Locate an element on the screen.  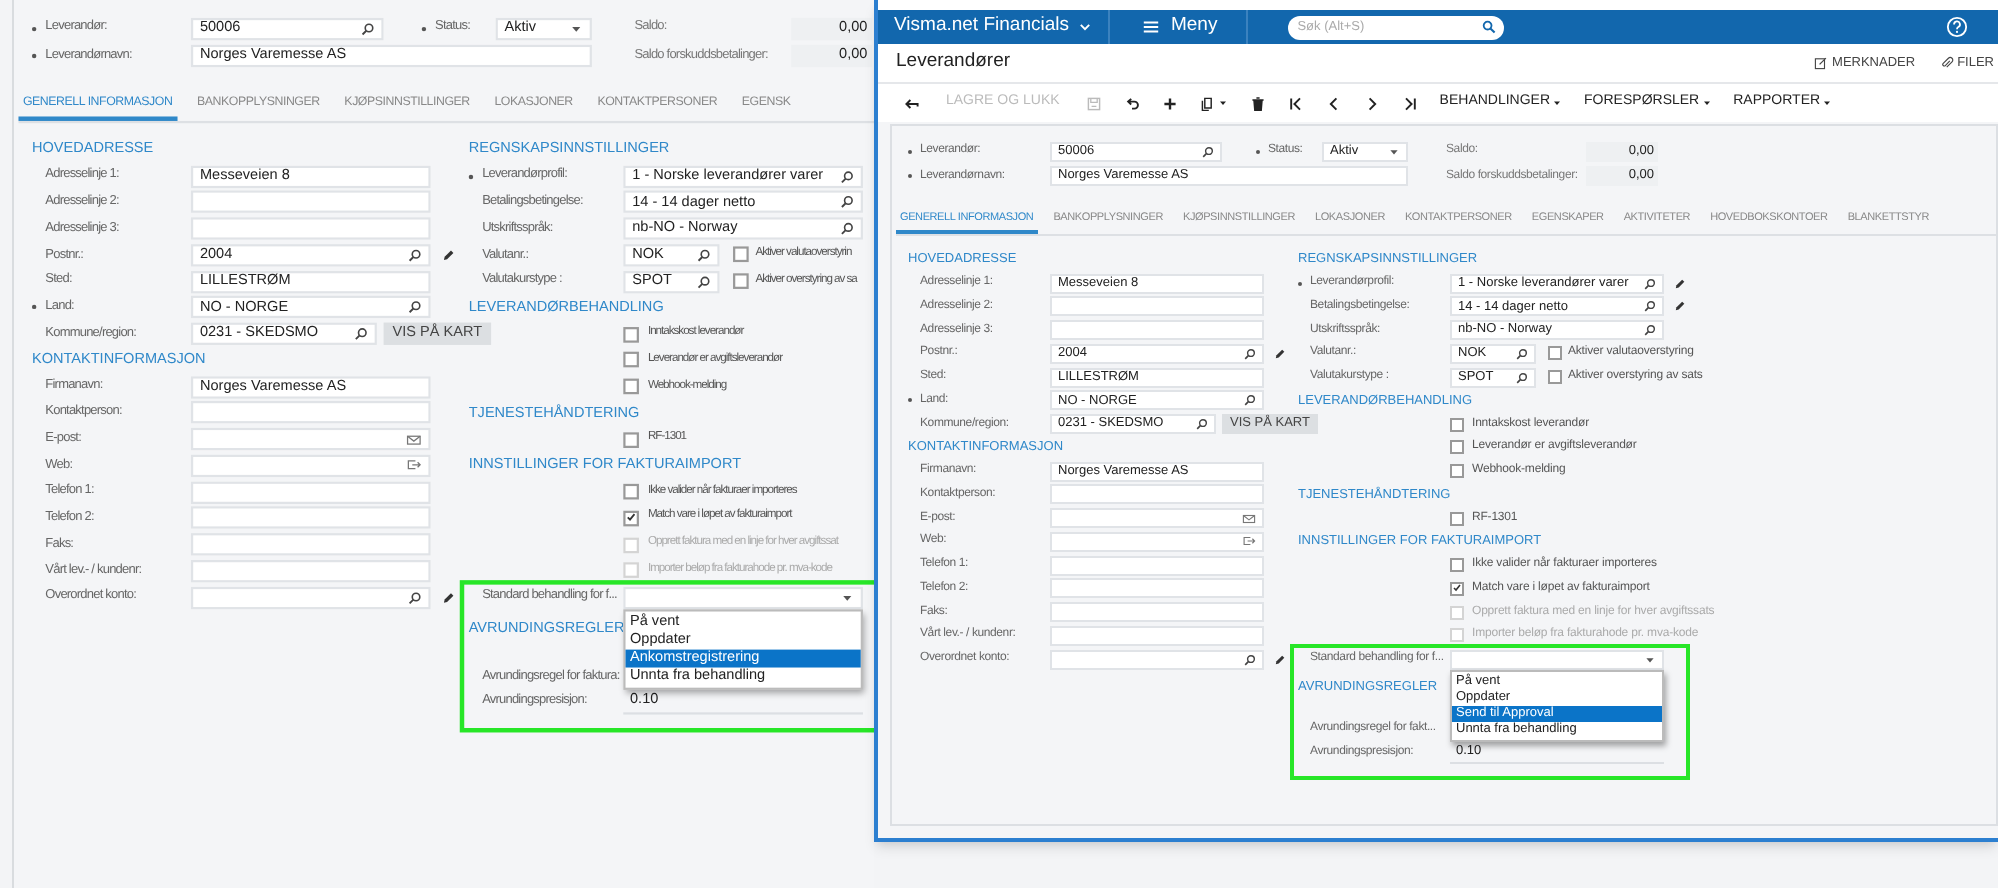
back-arrow-icon is located at coordinates (912, 103).